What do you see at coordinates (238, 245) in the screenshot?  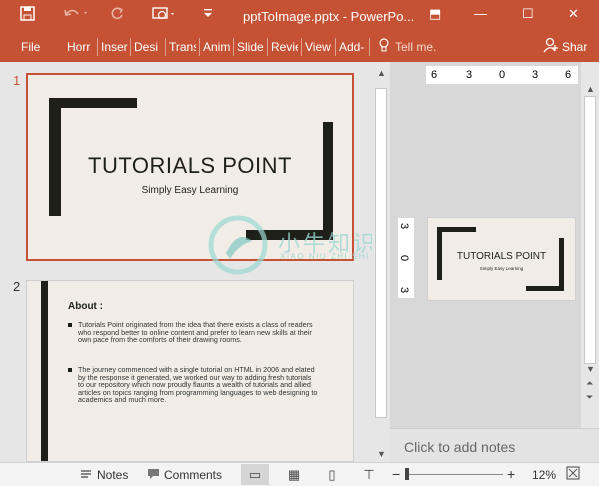 I see `watermark-logo` at bounding box center [238, 245].